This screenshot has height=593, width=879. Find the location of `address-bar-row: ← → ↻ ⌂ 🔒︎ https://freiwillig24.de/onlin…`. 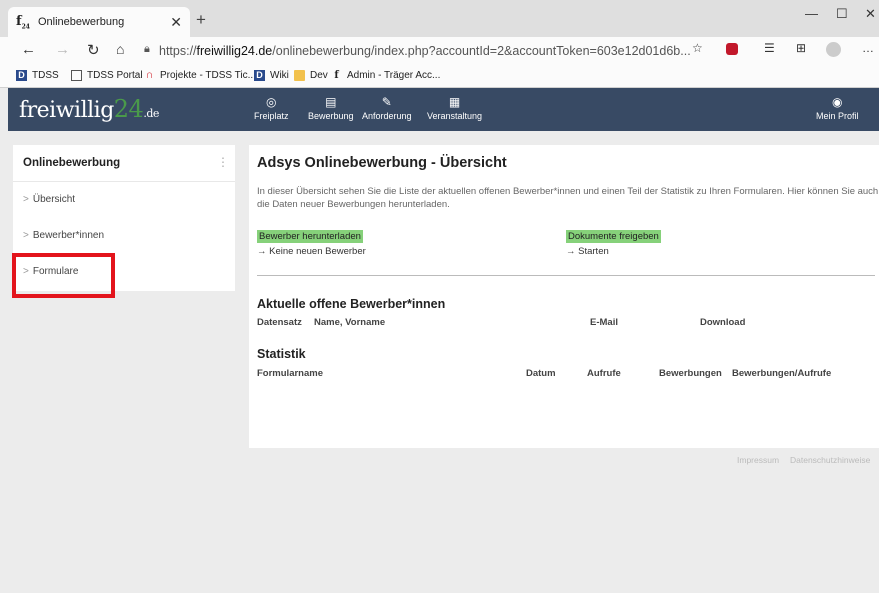

address-bar-row: ← → ↻ ⌂ 🔒︎ https://freiwillig24.de/onlin… is located at coordinates (439, 50).